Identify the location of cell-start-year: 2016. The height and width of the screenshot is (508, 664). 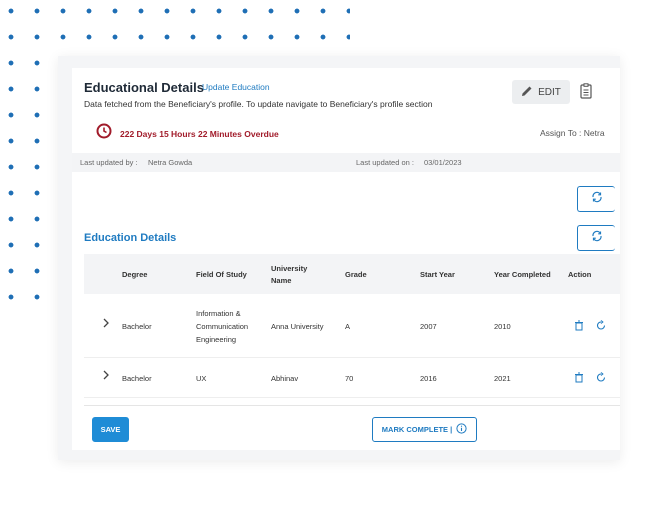
(428, 378).